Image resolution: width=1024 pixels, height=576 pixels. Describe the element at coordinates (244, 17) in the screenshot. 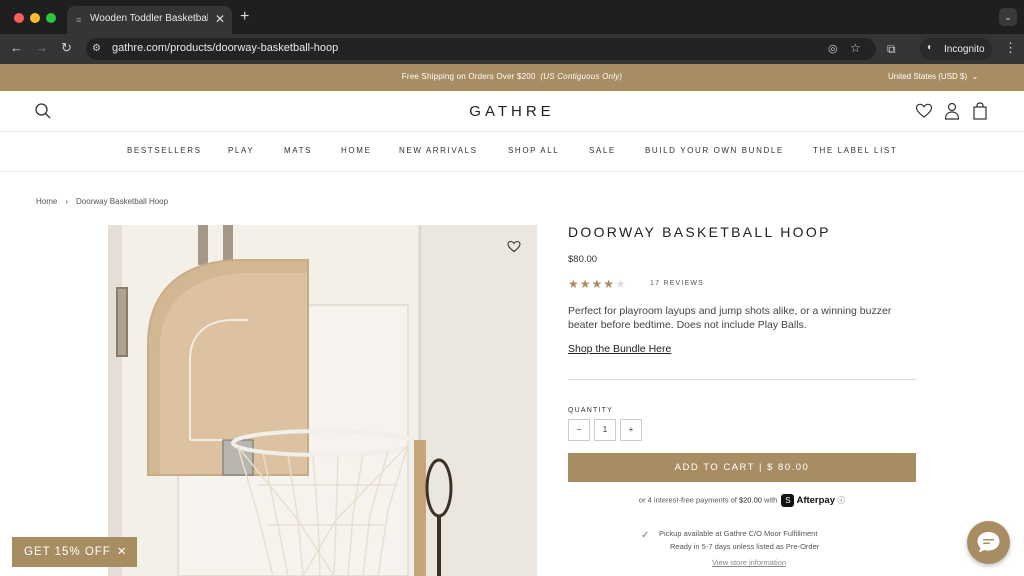

I see `new-tab-icon: +` at that location.